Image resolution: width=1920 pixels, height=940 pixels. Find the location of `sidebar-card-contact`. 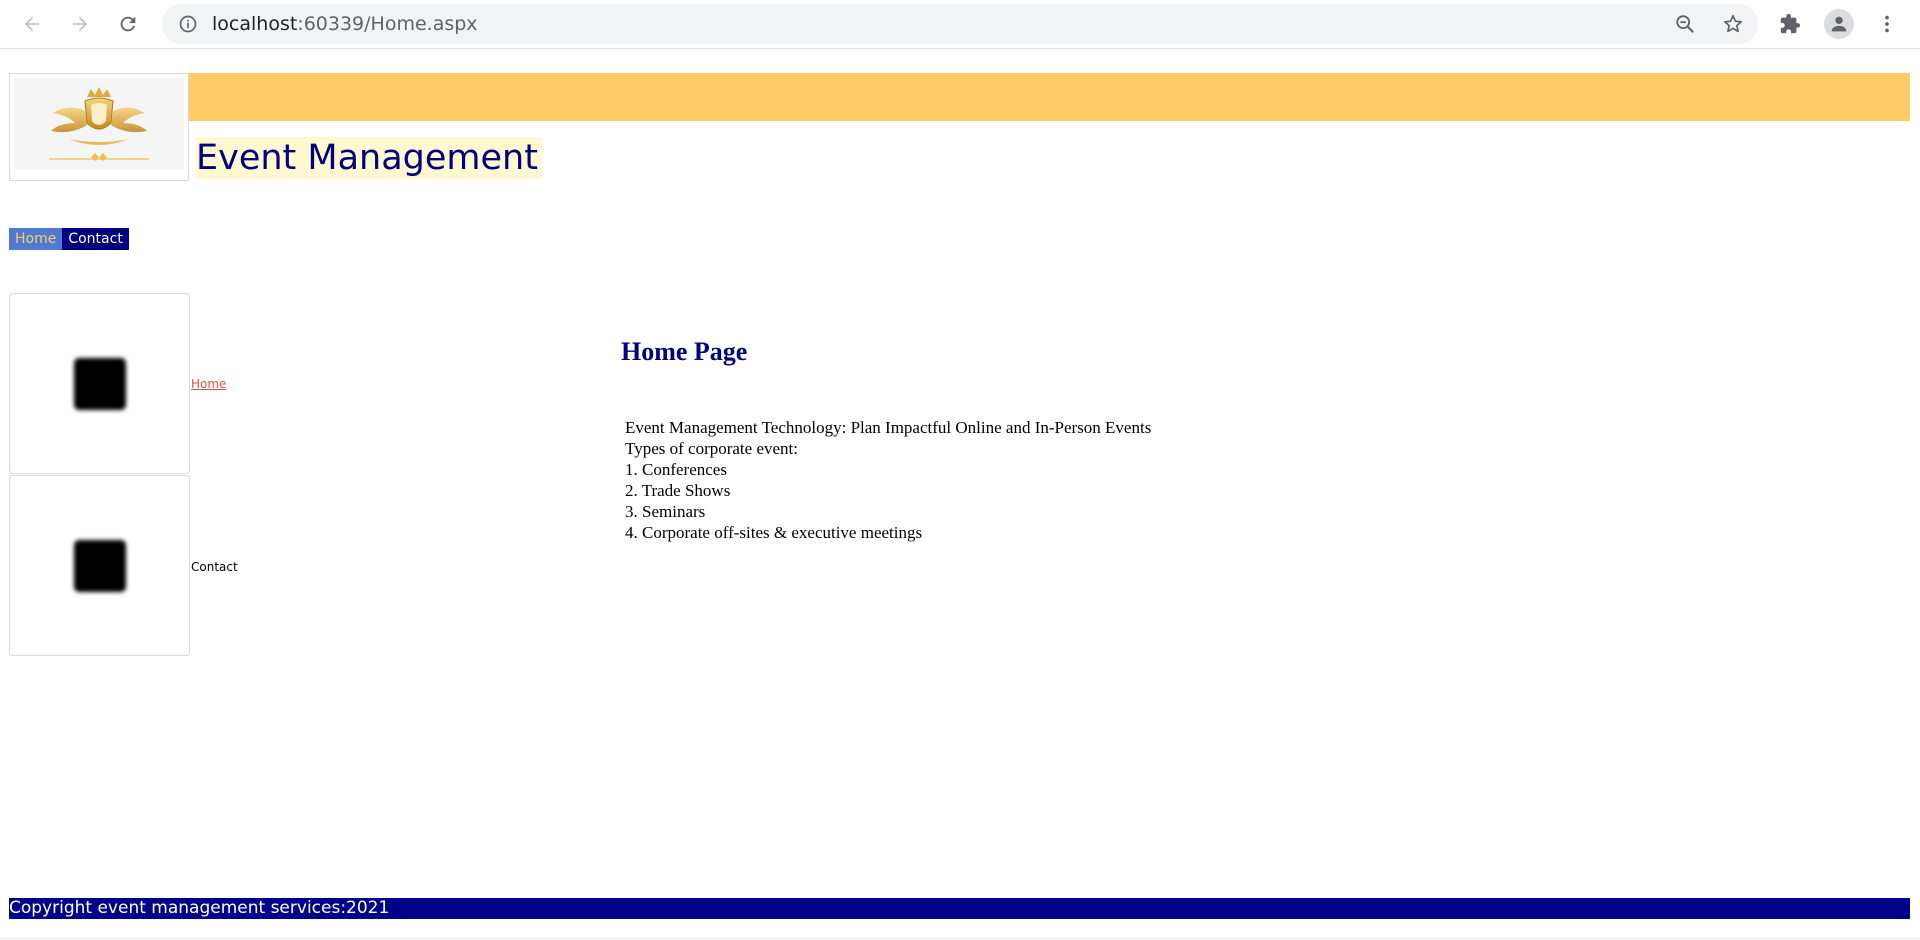

sidebar-card-contact is located at coordinates (99, 565).